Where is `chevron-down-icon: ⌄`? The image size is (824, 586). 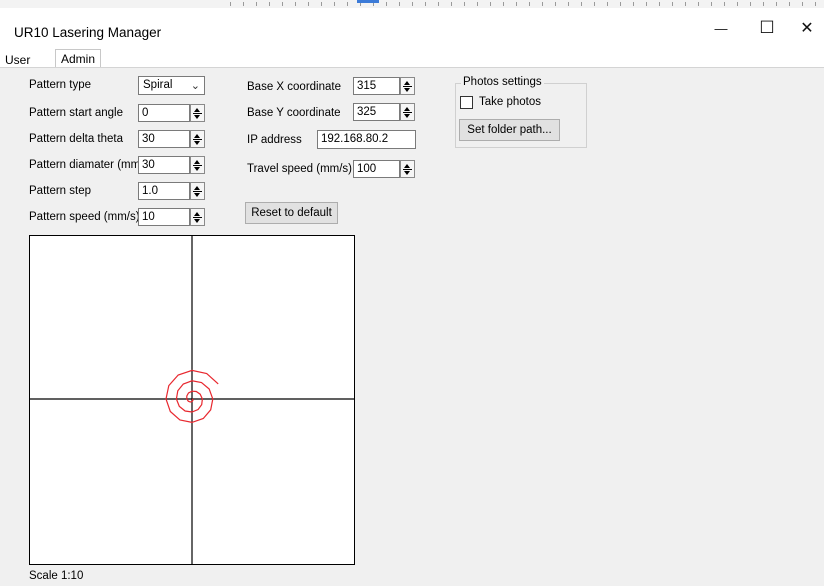 chevron-down-icon: ⌄ is located at coordinates (195, 86).